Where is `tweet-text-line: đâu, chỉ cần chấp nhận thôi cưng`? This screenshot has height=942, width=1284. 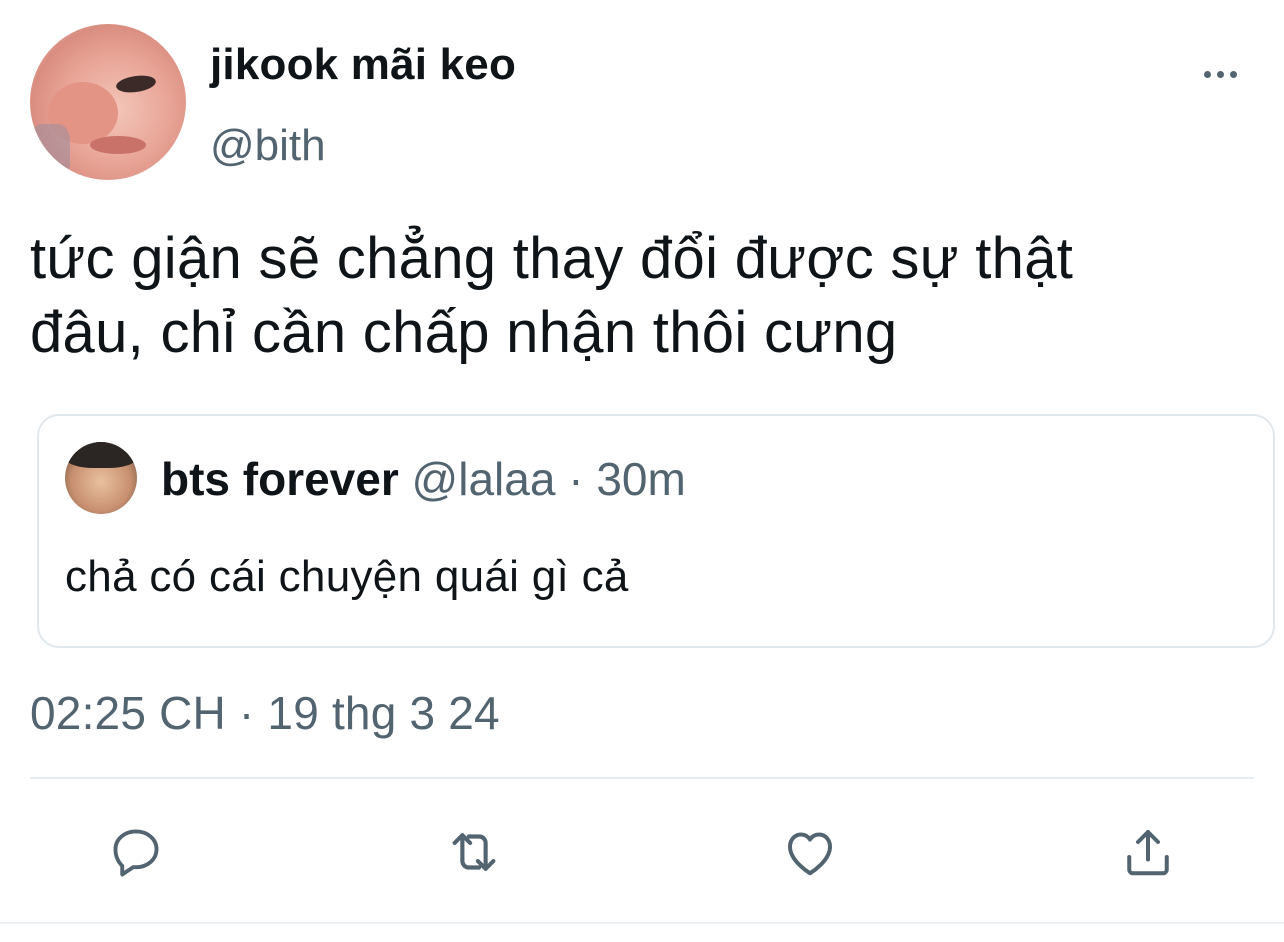 tweet-text-line: đâu, chỉ cần chấp nhận thôi cưng is located at coordinates (464, 332).